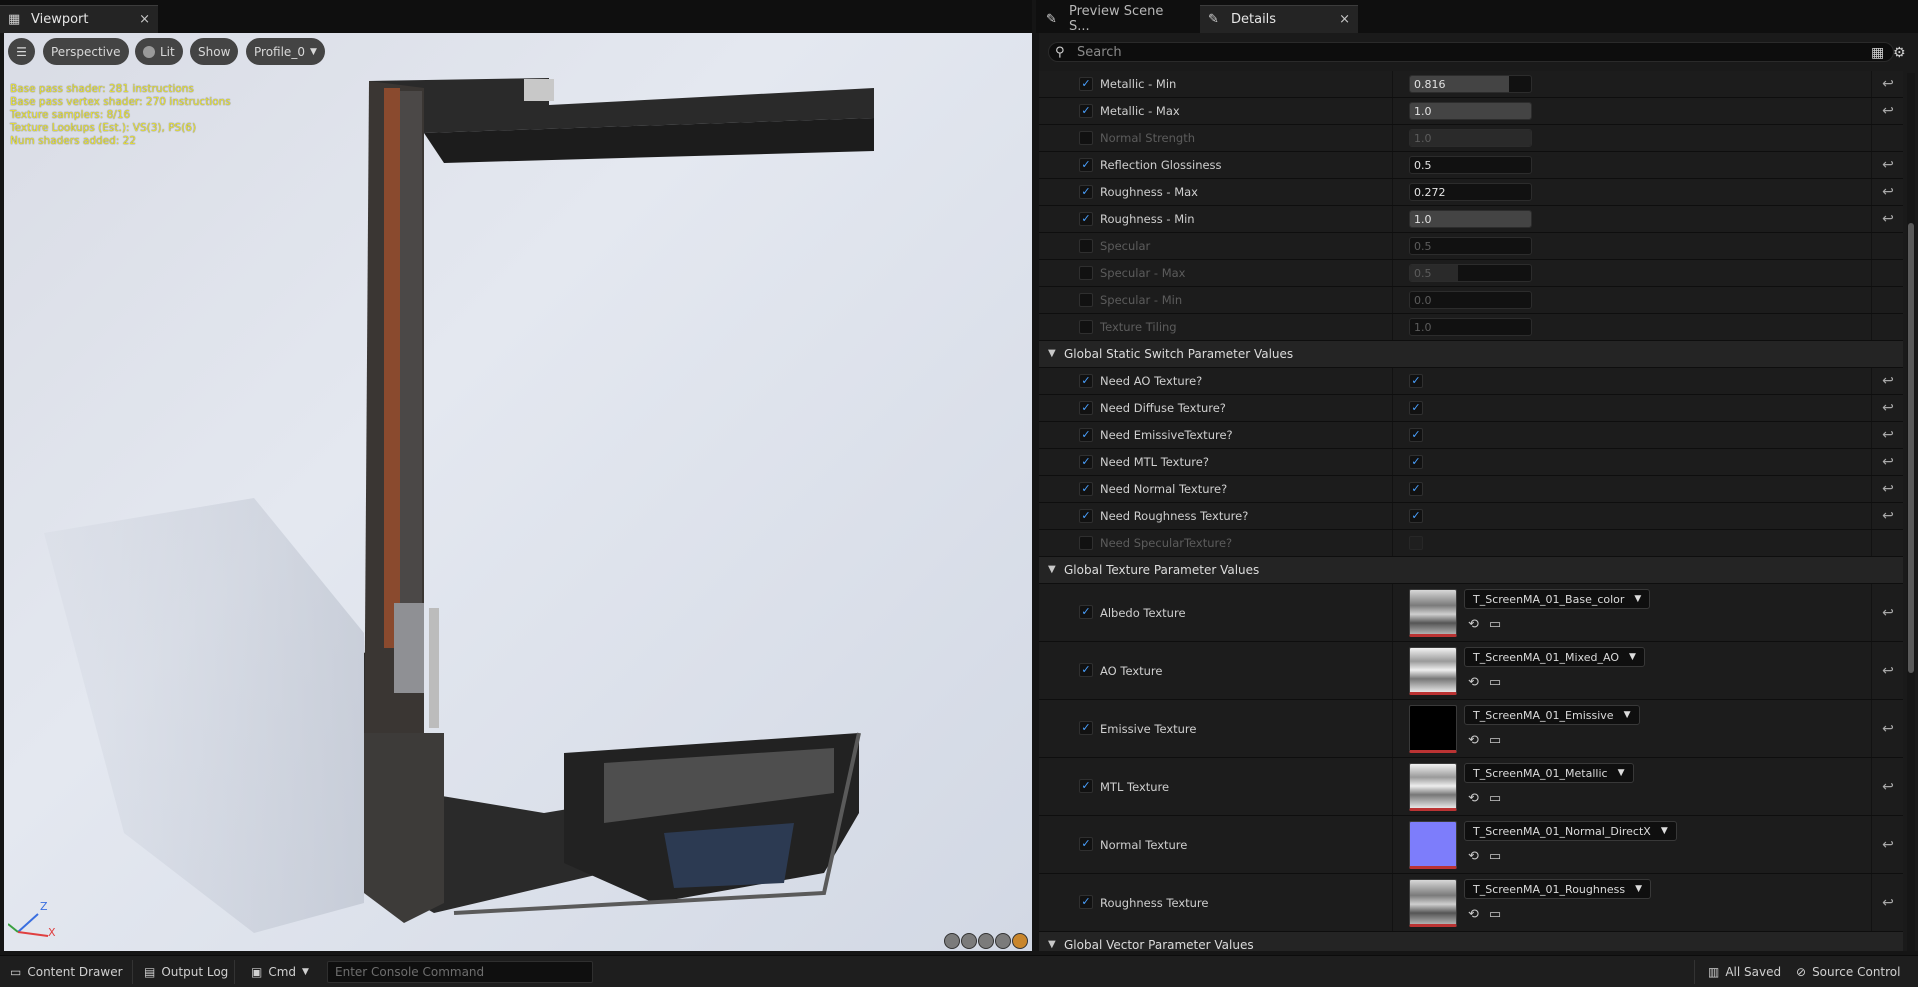 This screenshot has height=987, width=1918. What do you see at coordinates (1744, 972) in the screenshot?
I see `all-saved-button: ▥ All Saved` at bounding box center [1744, 972].